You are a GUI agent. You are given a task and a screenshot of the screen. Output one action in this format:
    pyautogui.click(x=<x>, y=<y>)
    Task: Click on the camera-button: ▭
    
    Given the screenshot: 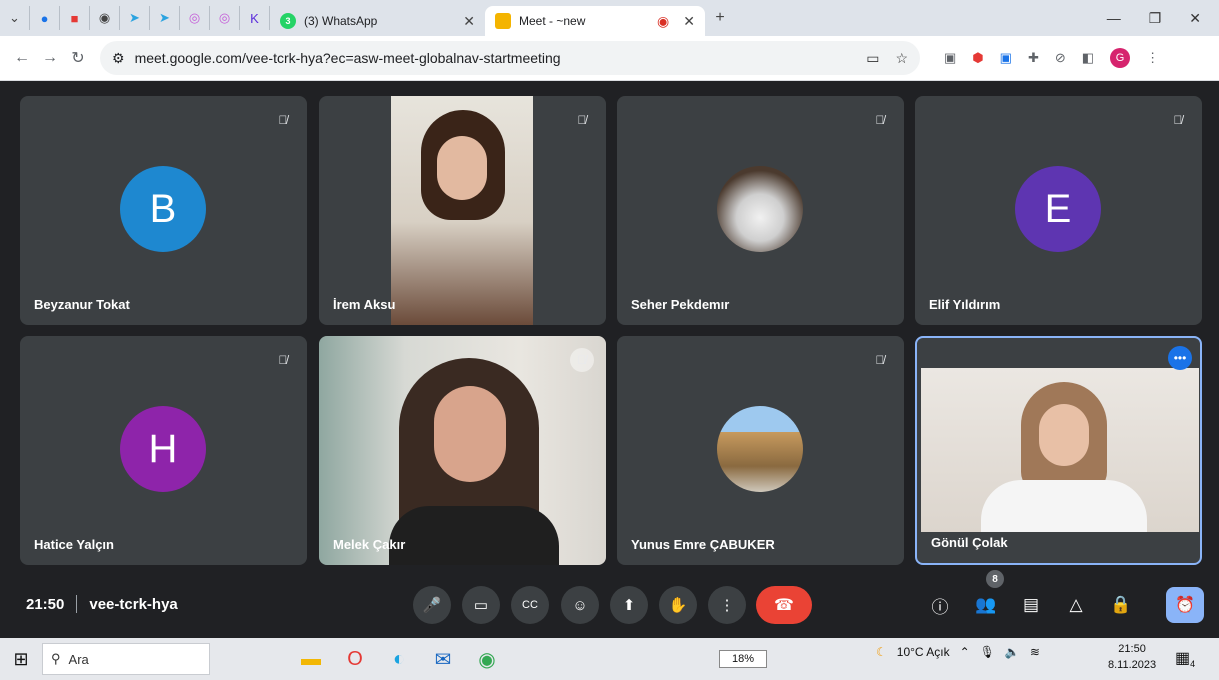 What is the action you would take?
    pyautogui.click(x=481, y=605)
    